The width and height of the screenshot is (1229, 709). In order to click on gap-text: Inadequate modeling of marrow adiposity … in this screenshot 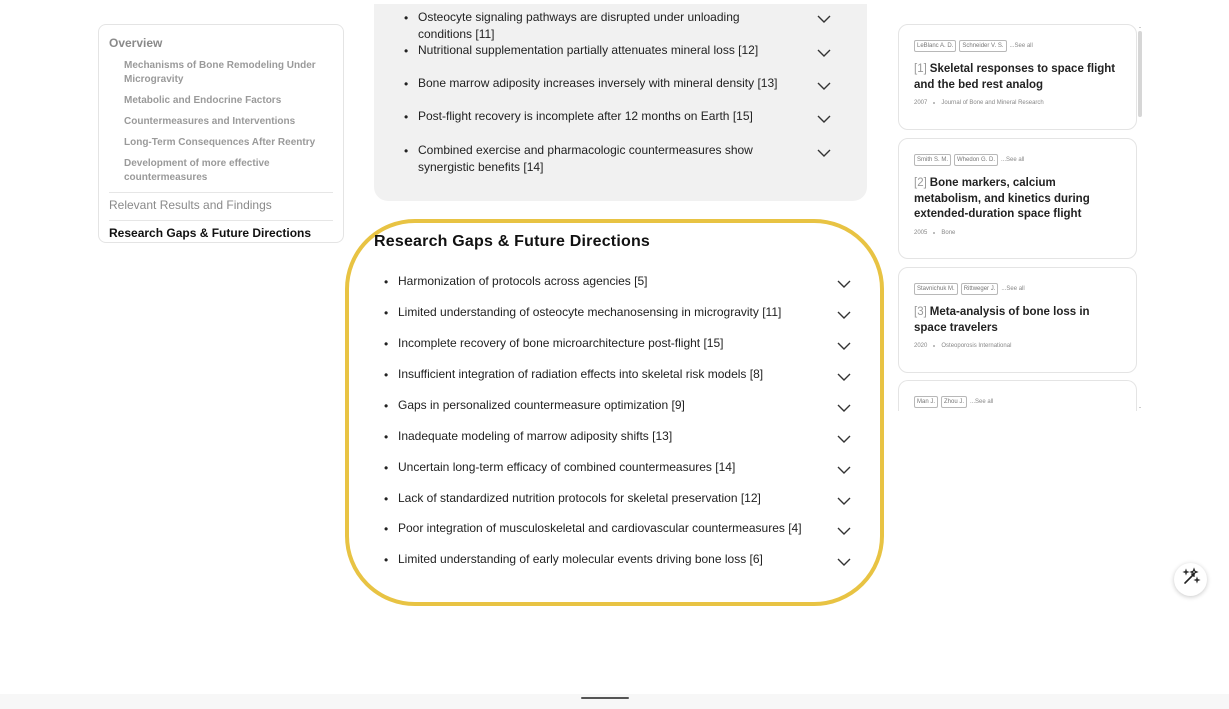, I will do `click(535, 436)`.